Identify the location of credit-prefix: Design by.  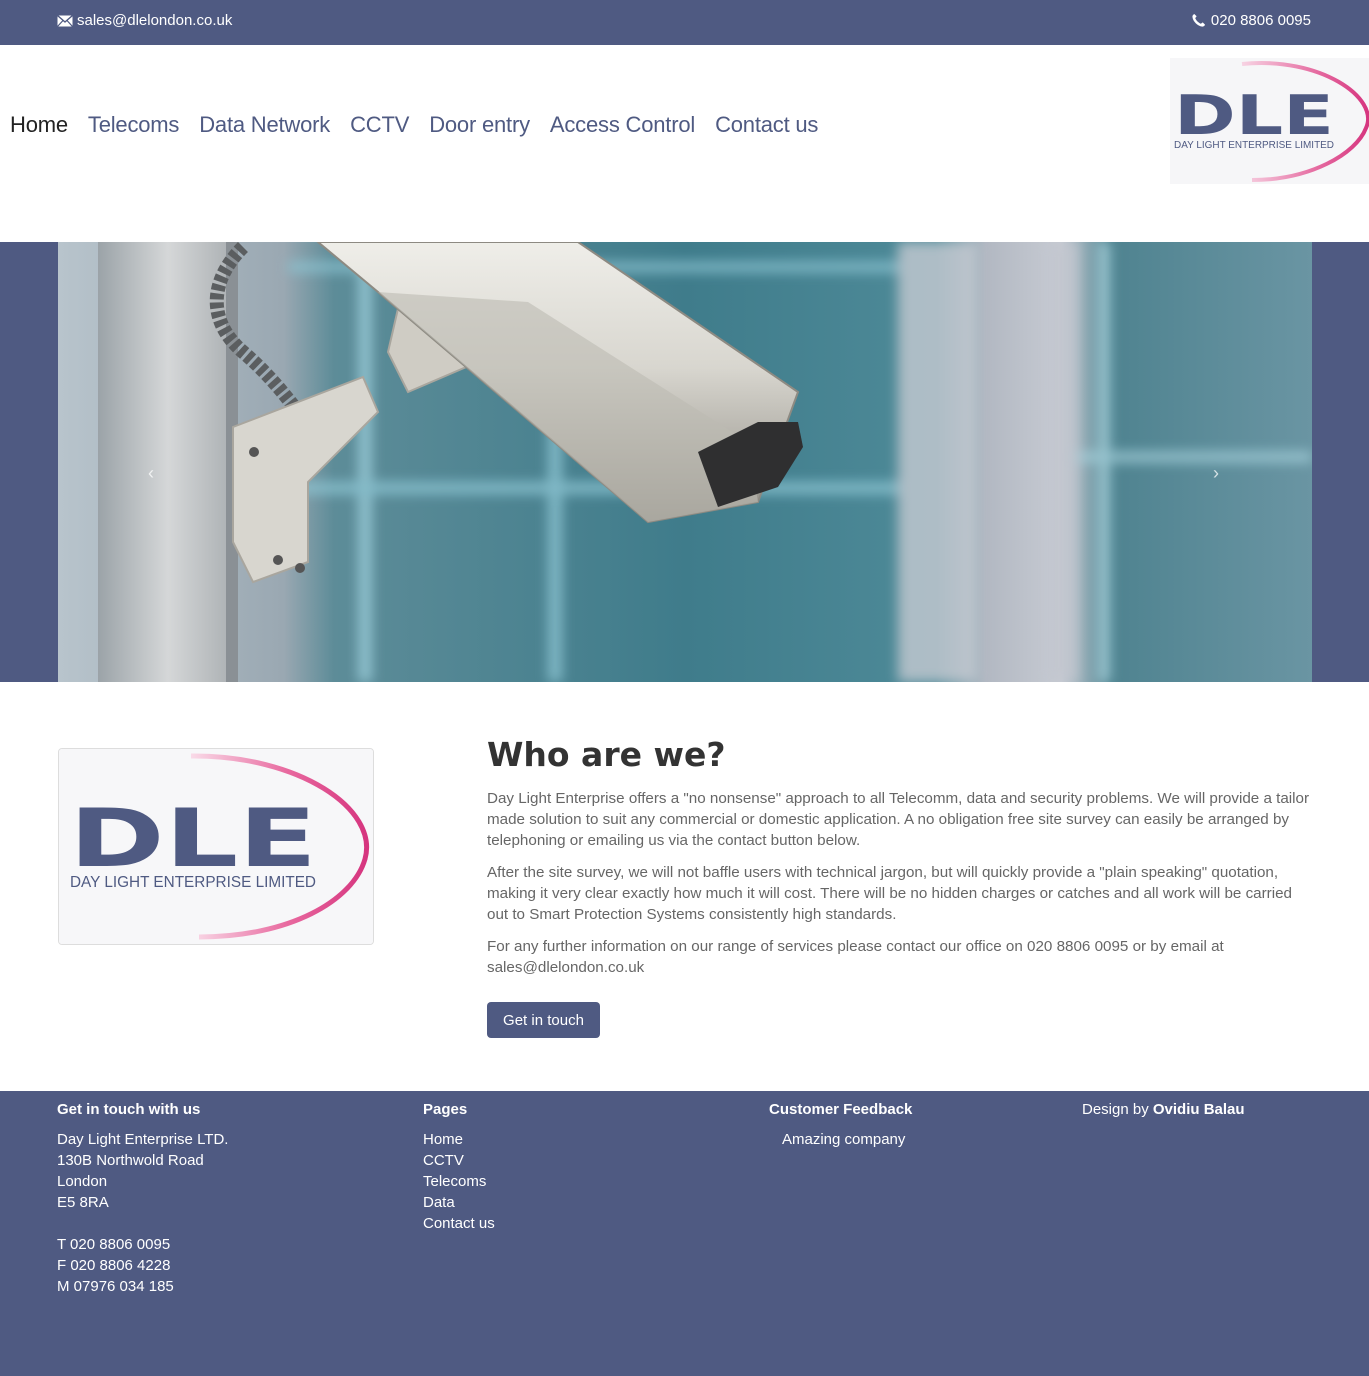
(1115, 1109).